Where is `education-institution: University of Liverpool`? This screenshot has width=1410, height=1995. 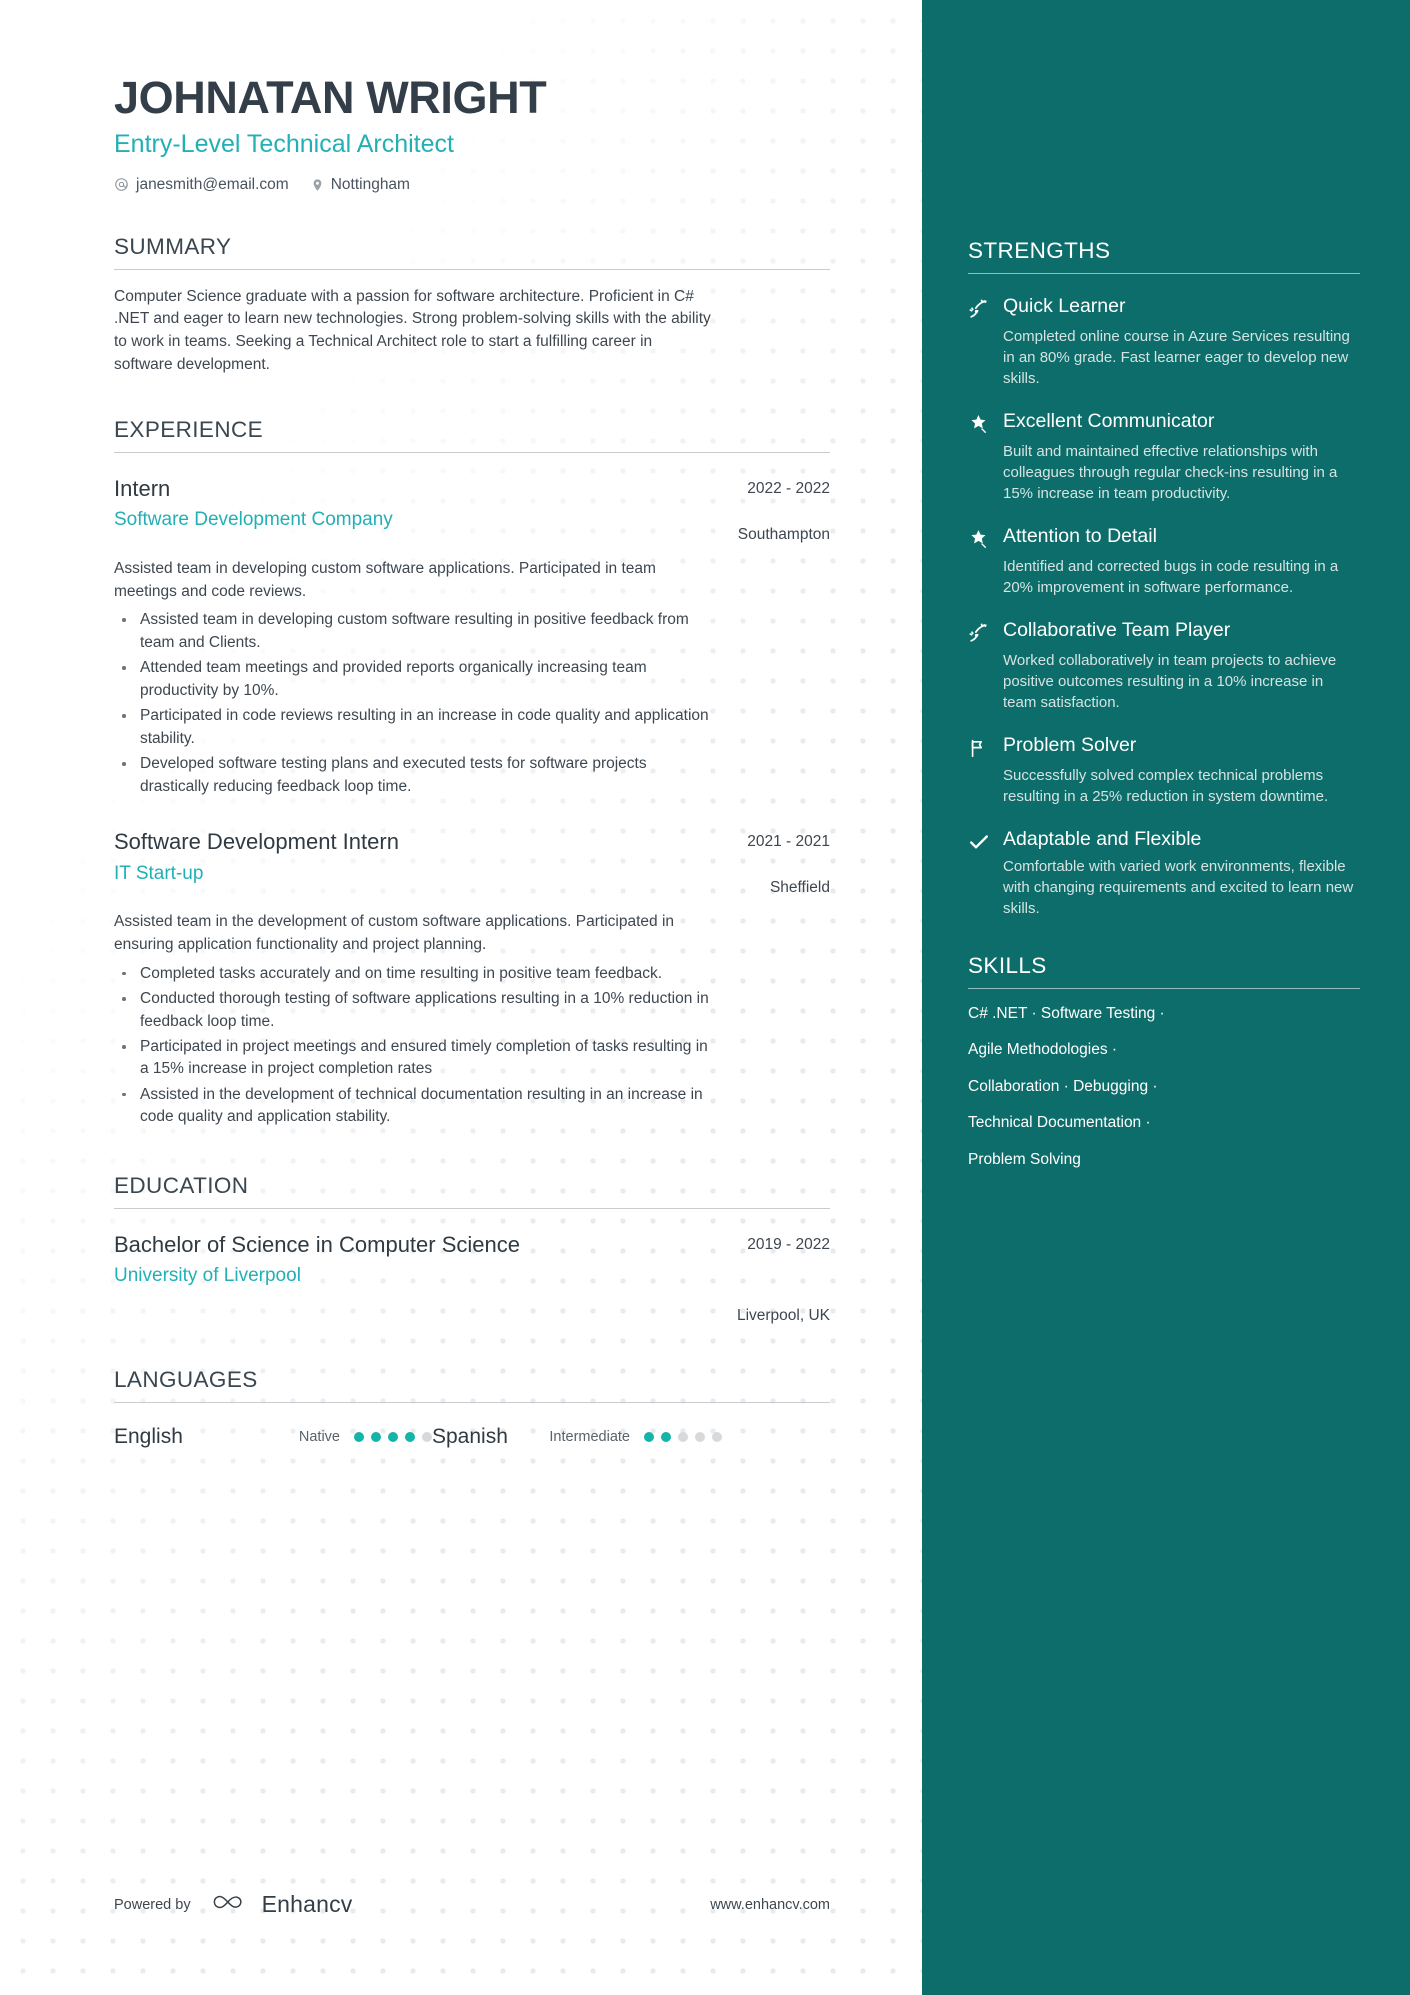
education-institution: University of Liverpool is located at coordinates (413, 1276).